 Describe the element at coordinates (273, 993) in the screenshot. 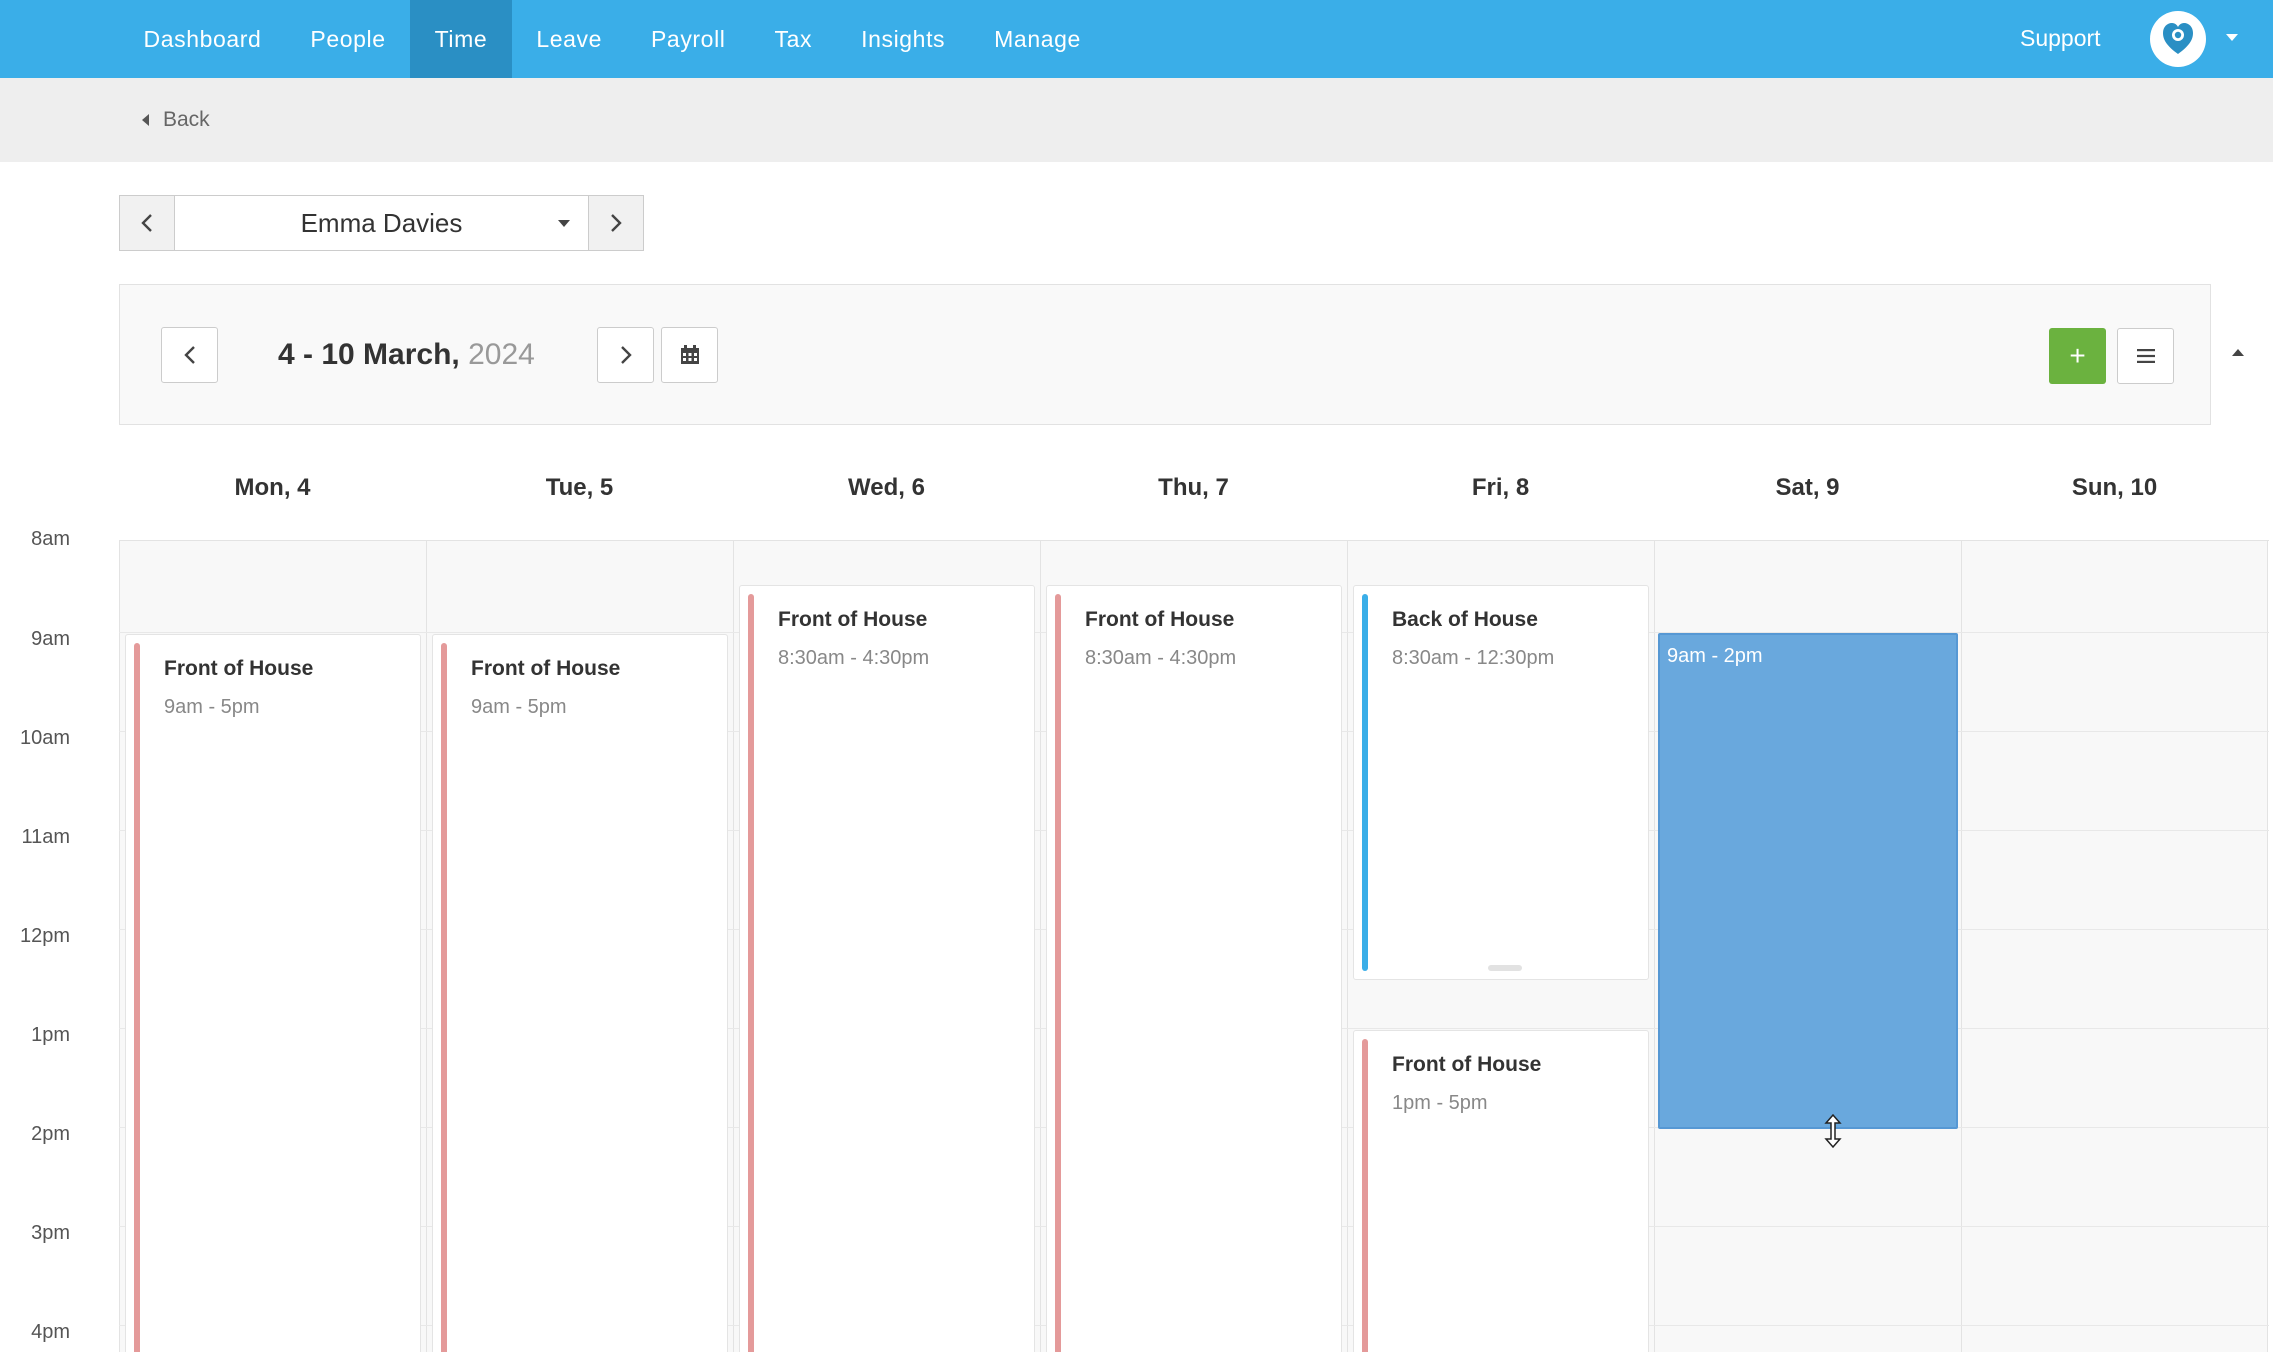

I see `shift-card-mon: Front of House 9am - 5pm` at that location.